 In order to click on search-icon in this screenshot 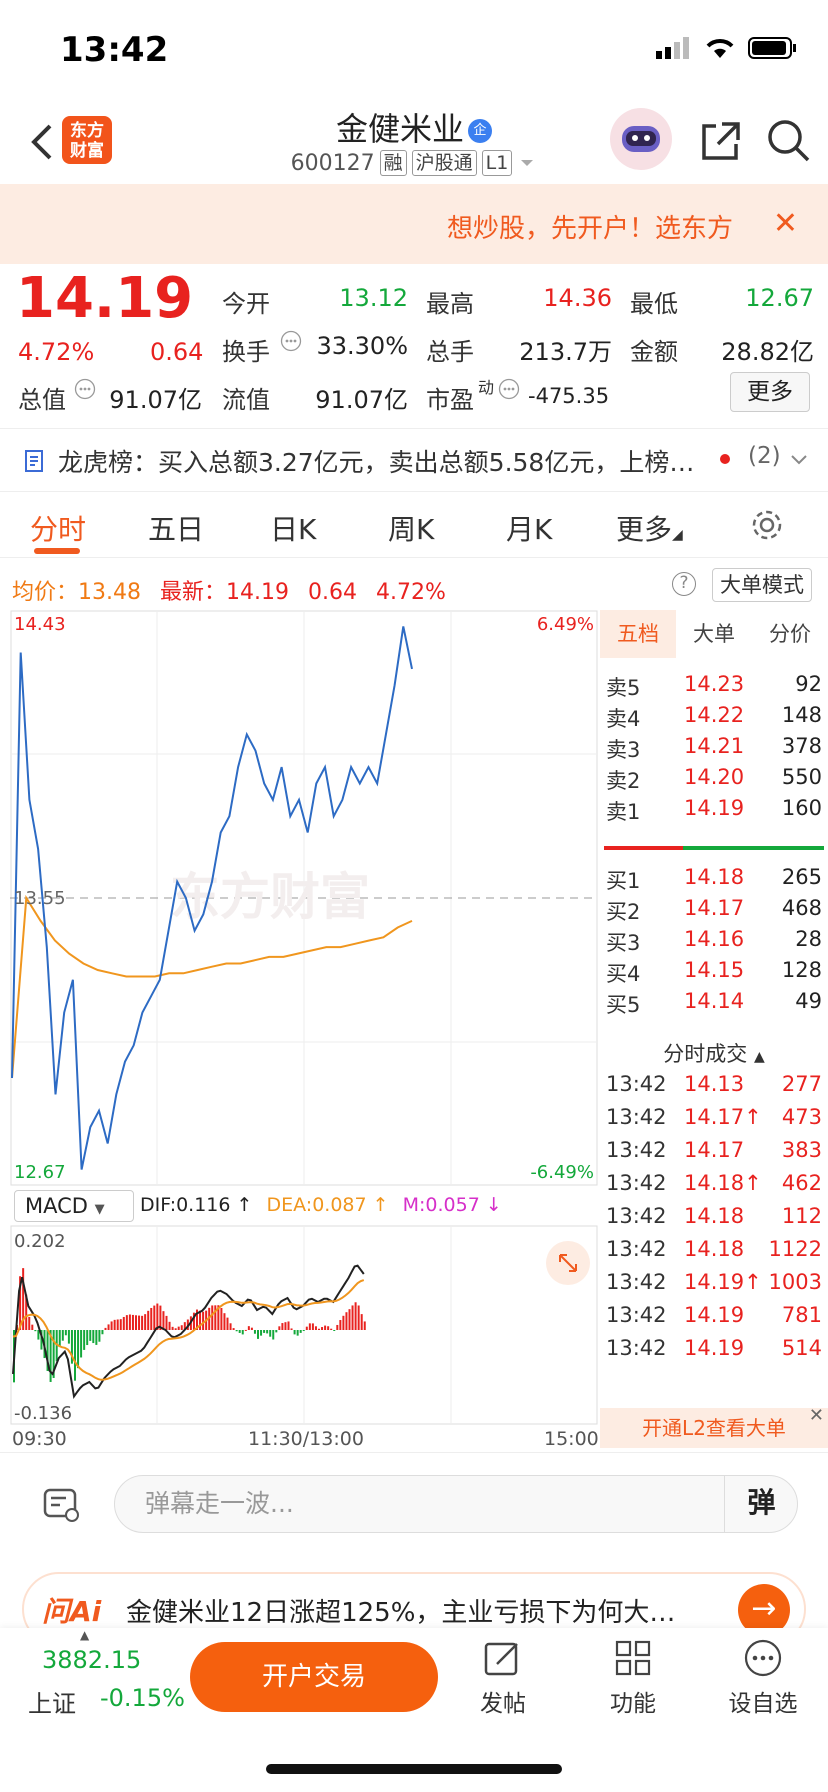, I will do `click(788, 140)`.